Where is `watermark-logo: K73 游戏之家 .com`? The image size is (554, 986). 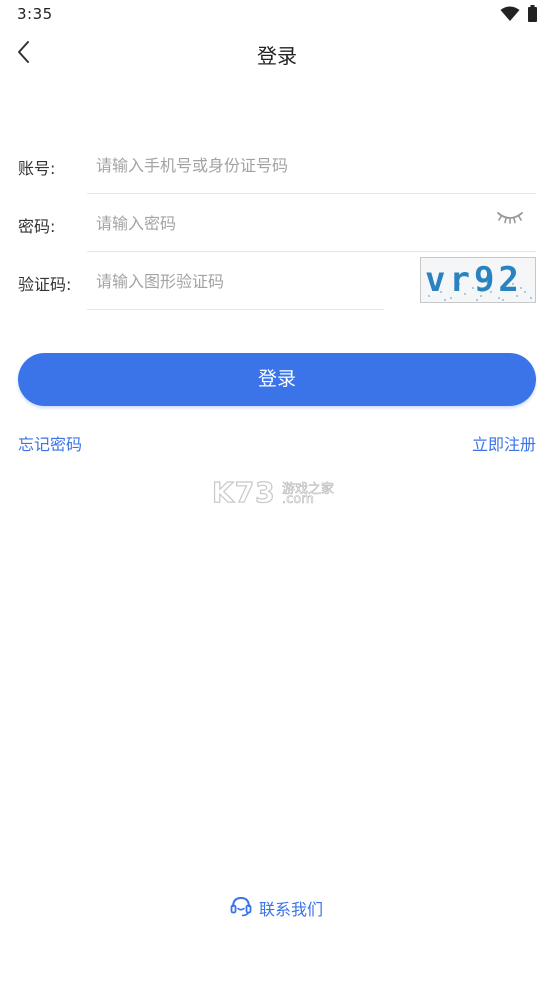
watermark-logo: K73 游戏之家 .com is located at coordinates (276, 492).